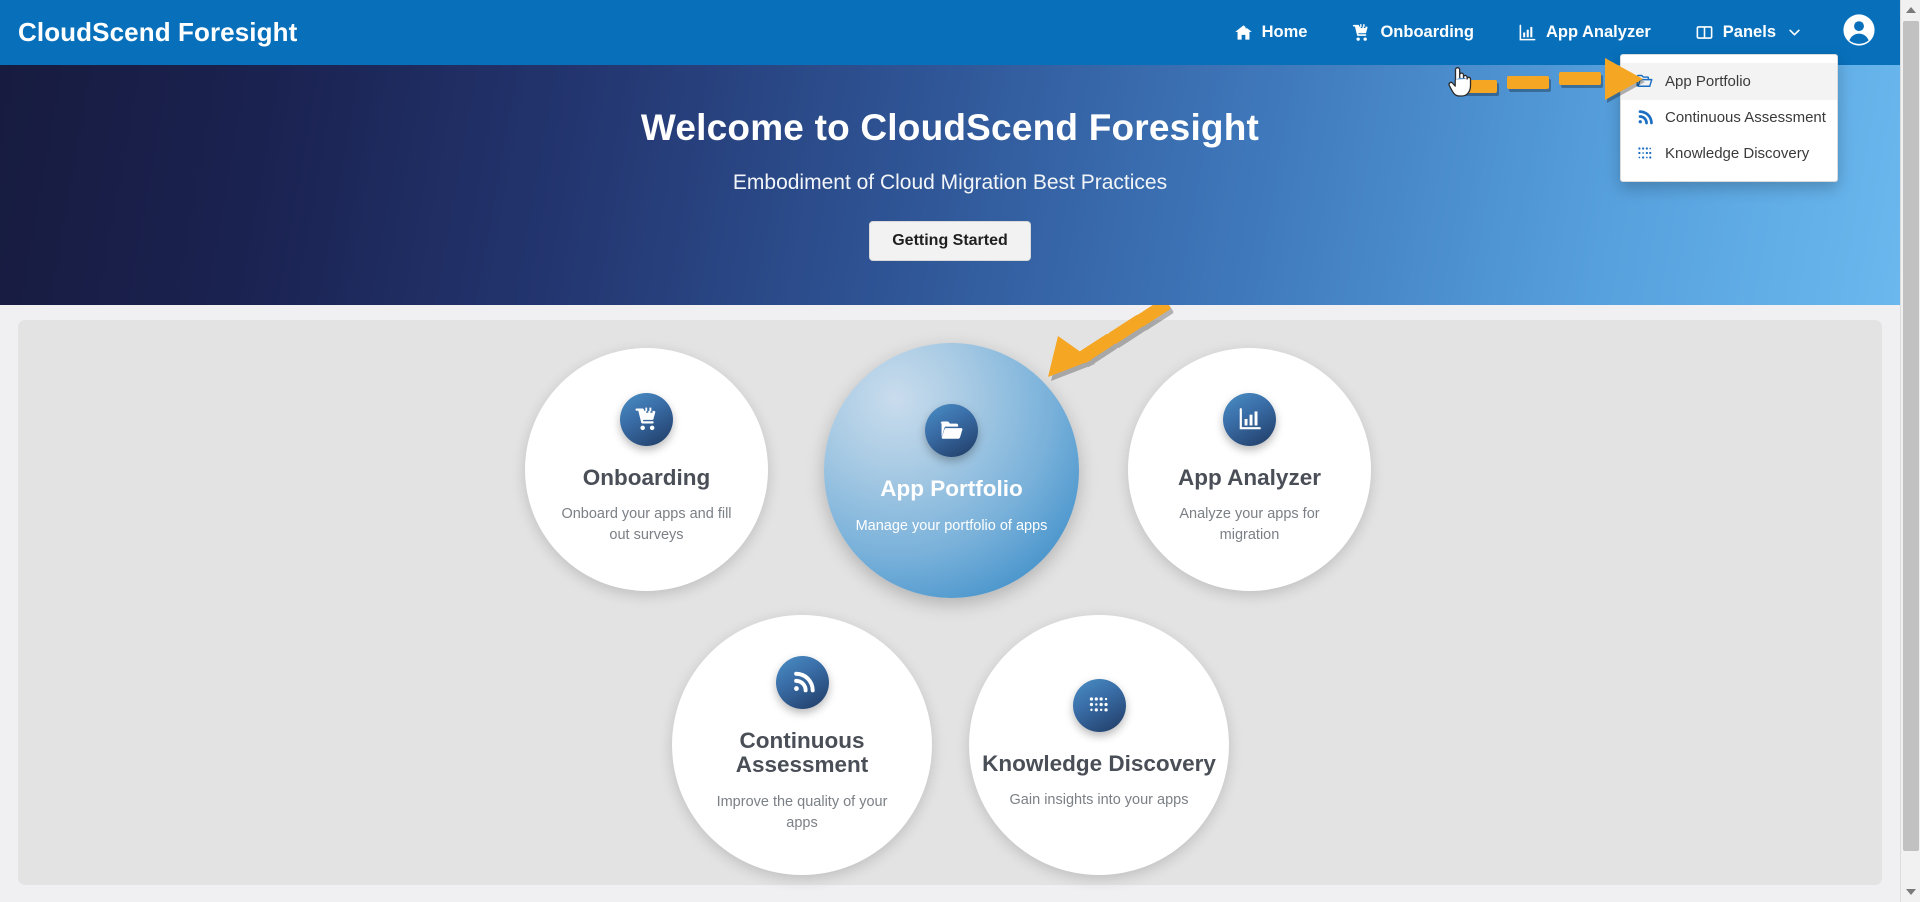 This screenshot has height=902, width=1920. I want to click on dropdown-item-app-portfolio: App Portfolio, so click(1729, 81).